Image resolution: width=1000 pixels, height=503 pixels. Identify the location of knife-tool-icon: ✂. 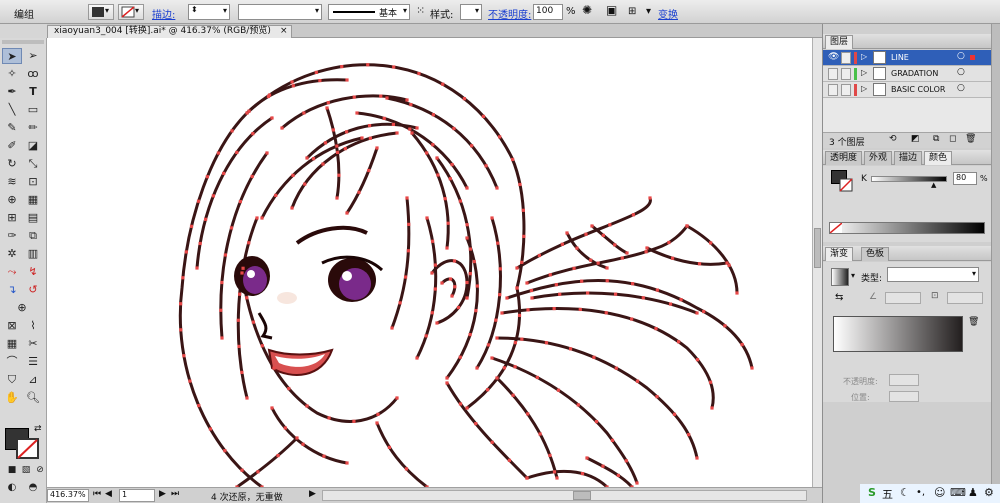
(33, 344).